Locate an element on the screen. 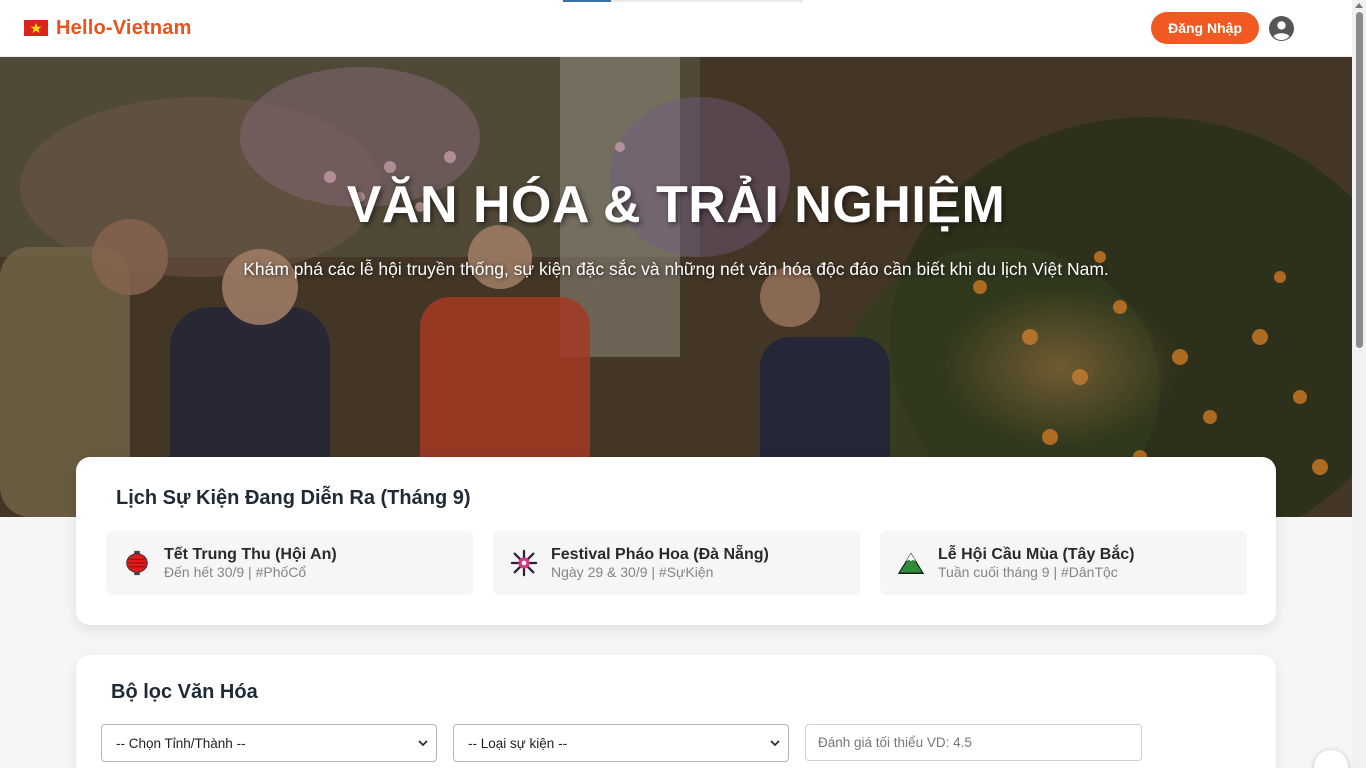 The height and width of the screenshot is (768, 1366). scroll-up-arrow-icon is located at coordinates (1359, 5).